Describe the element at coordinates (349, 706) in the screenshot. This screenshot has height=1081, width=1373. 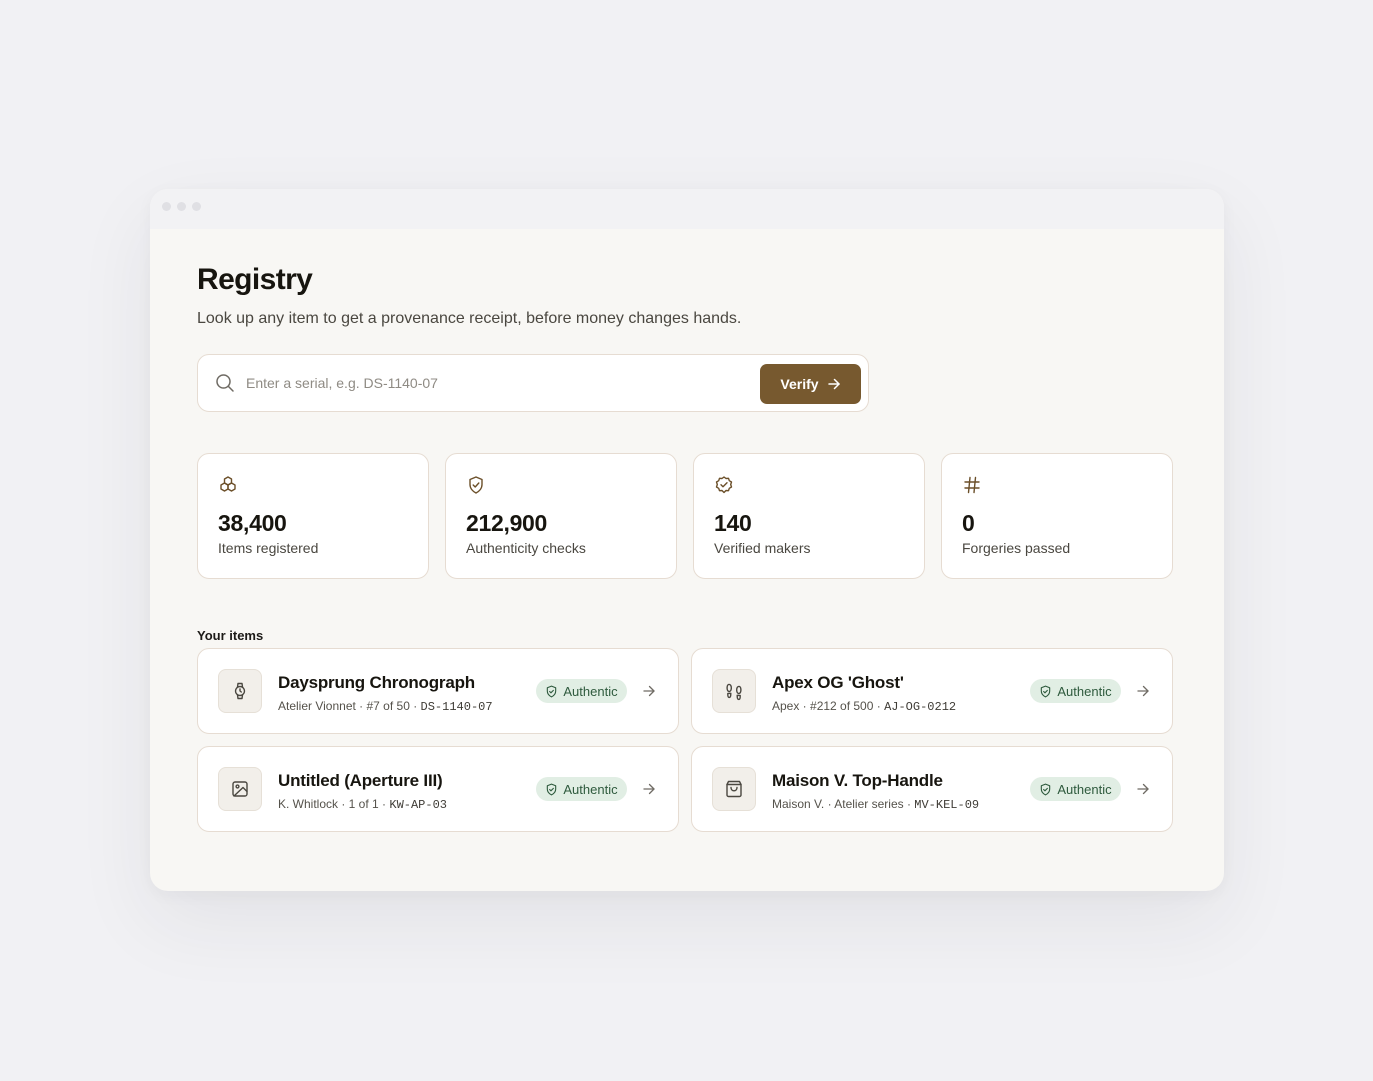
I see `item-maker: Atelier Vionnet · #7 of 50 ·` at that location.